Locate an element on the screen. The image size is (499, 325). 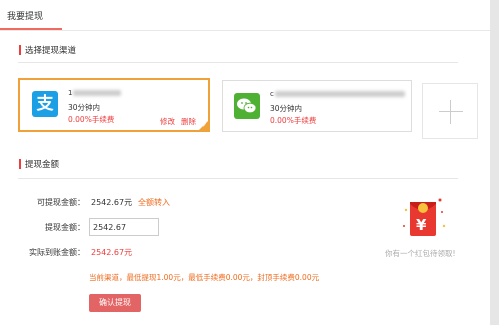
wechat-icon is located at coordinates (247, 106).